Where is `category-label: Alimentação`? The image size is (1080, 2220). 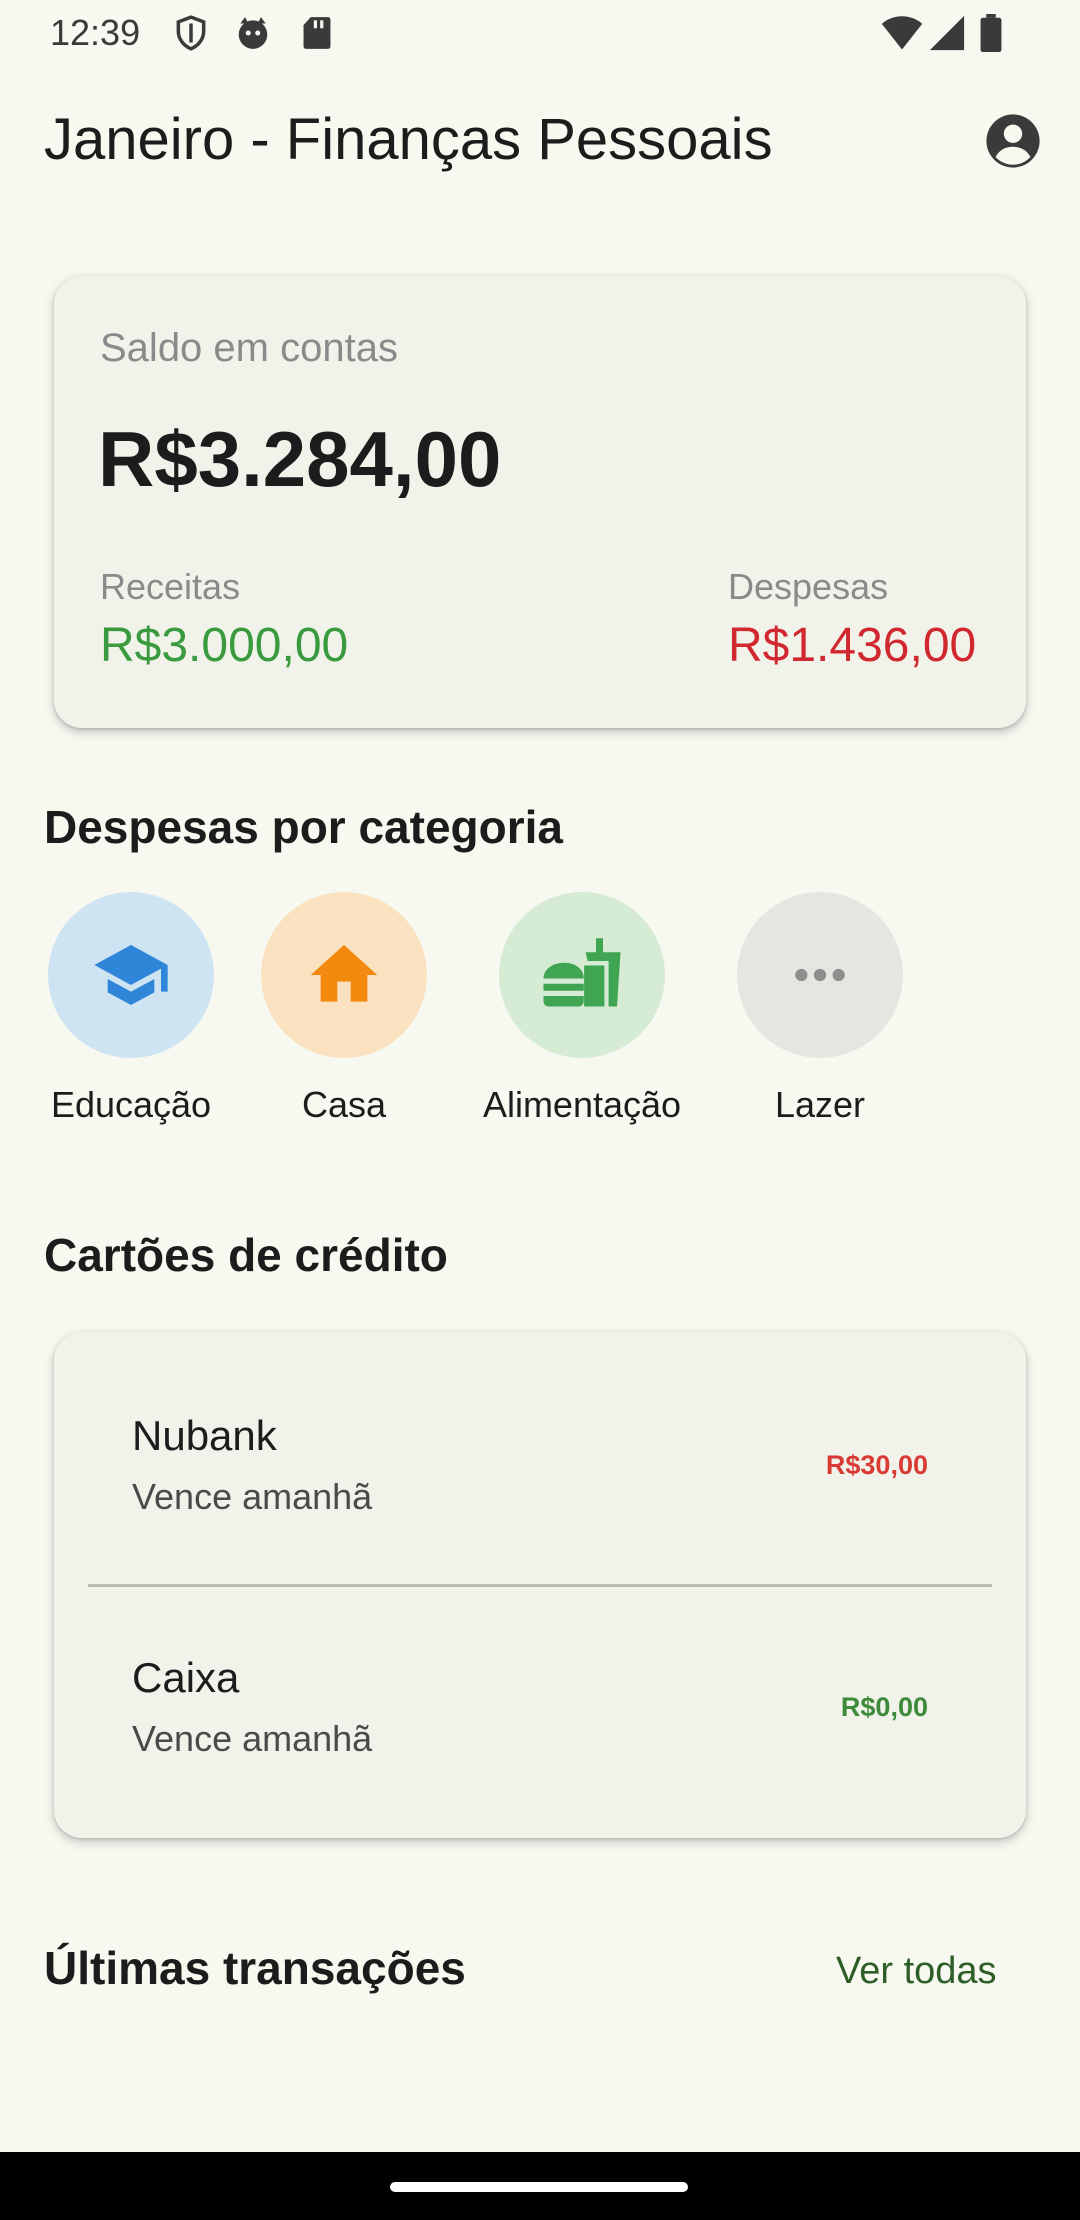 category-label: Alimentação is located at coordinates (582, 1104).